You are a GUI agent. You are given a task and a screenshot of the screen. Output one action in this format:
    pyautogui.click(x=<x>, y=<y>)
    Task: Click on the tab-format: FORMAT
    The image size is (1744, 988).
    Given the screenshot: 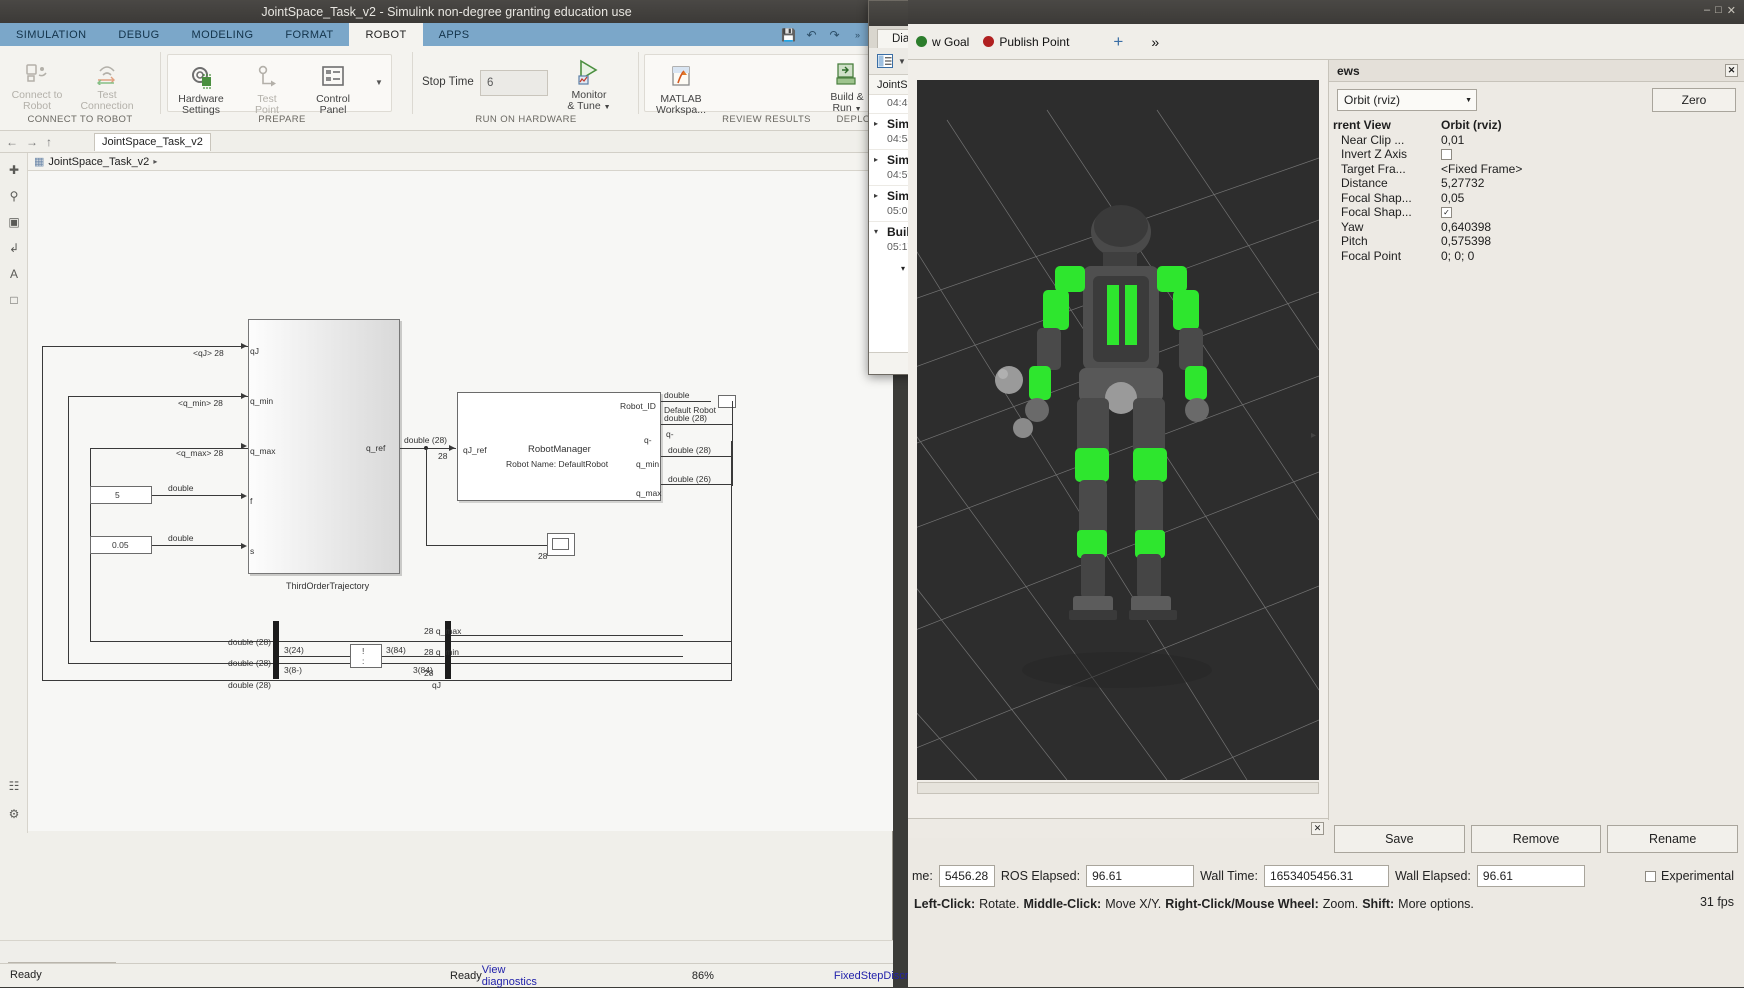 What is the action you would take?
    pyautogui.click(x=309, y=34)
    